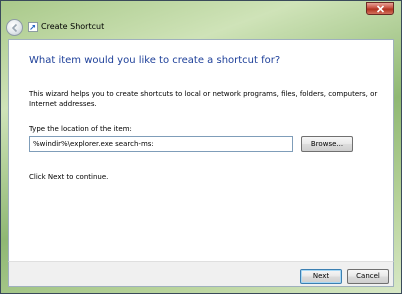 This screenshot has width=402, height=294. What do you see at coordinates (321, 276) in the screenshot?
I see `next-button: Next` at bounding box center [321, 276].